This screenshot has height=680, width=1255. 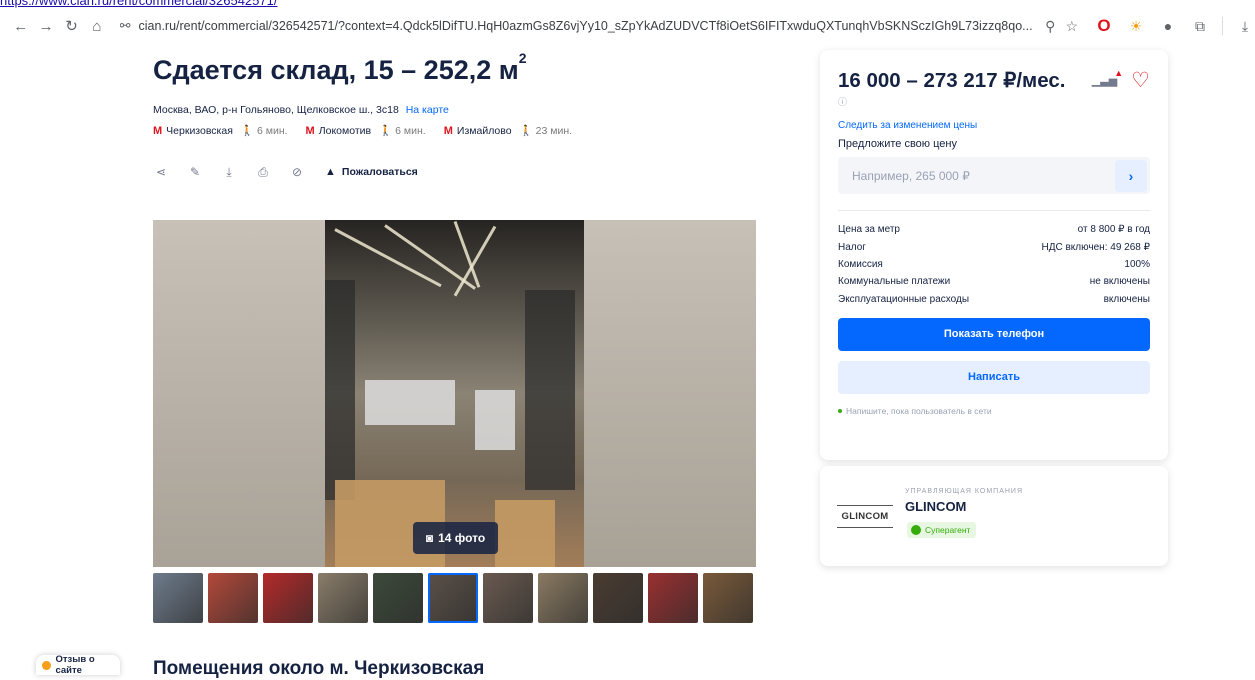 I want to click on agent-type: УПРАВЛЯЮЩАЯ КОМПАНИЯ, so click(x=964, y=491).